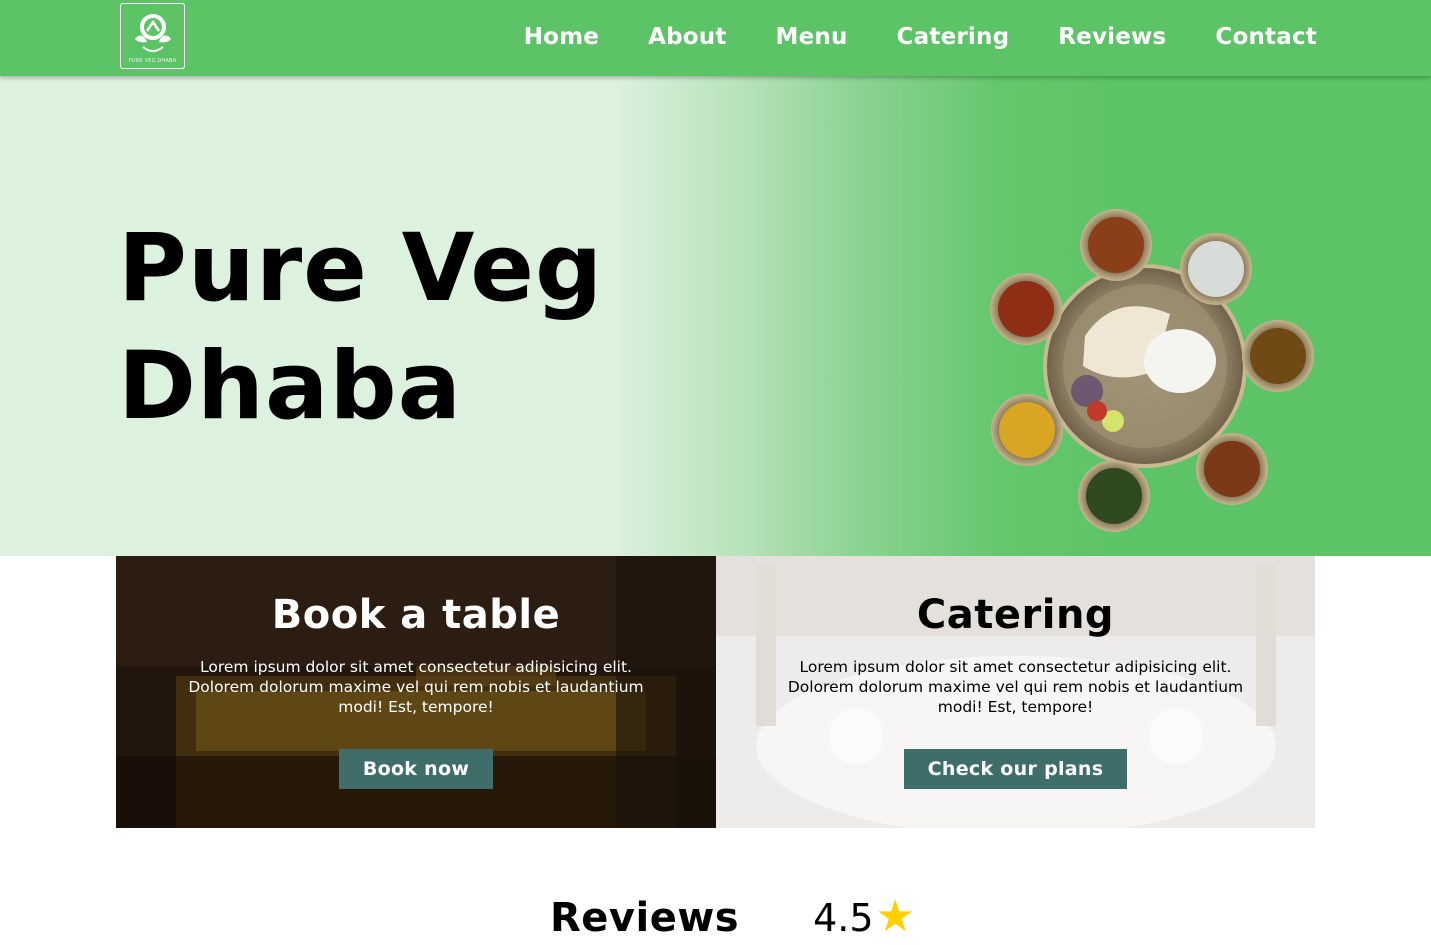 This screenshot has height=945, width=1431. Describe the element at coordinates (416, 615) in the screenshot. I see `card-title: Book a table` at that location.